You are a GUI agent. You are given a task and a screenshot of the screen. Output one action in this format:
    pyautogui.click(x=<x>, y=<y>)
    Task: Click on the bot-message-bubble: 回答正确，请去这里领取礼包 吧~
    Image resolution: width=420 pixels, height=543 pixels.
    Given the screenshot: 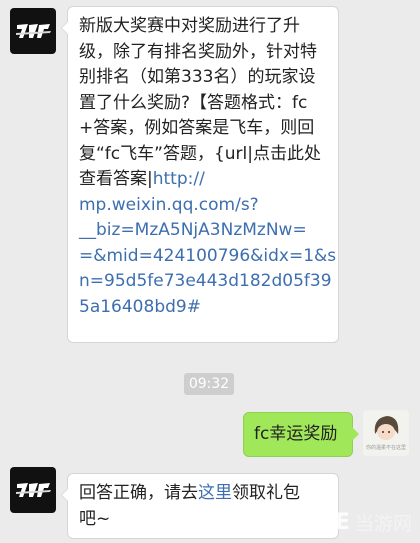 What is the action you would take?
    pyautogui.click(x=200, y=506)
    